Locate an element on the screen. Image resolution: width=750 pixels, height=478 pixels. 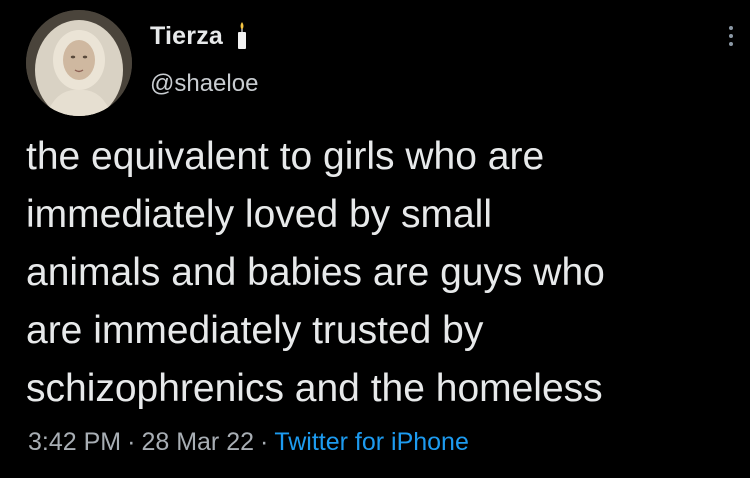
avatar is located at coordinates (79, 63).